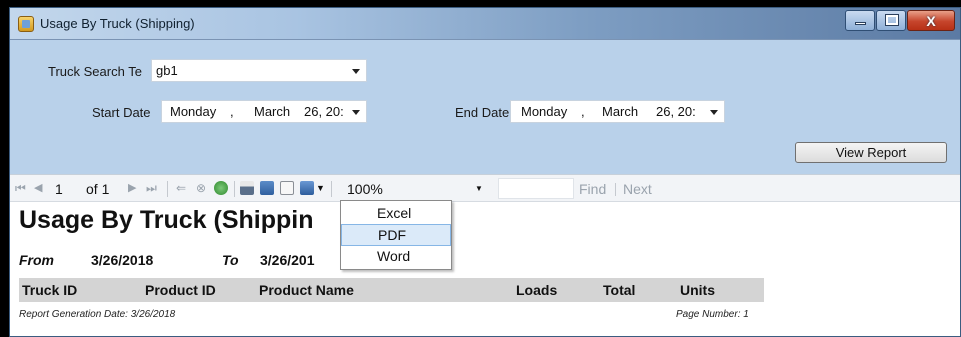 The image size is (961, 337). Describe the element at coordinates (259, 70) in the screenshot. I see `truck-search-combo: gb1` at that location.